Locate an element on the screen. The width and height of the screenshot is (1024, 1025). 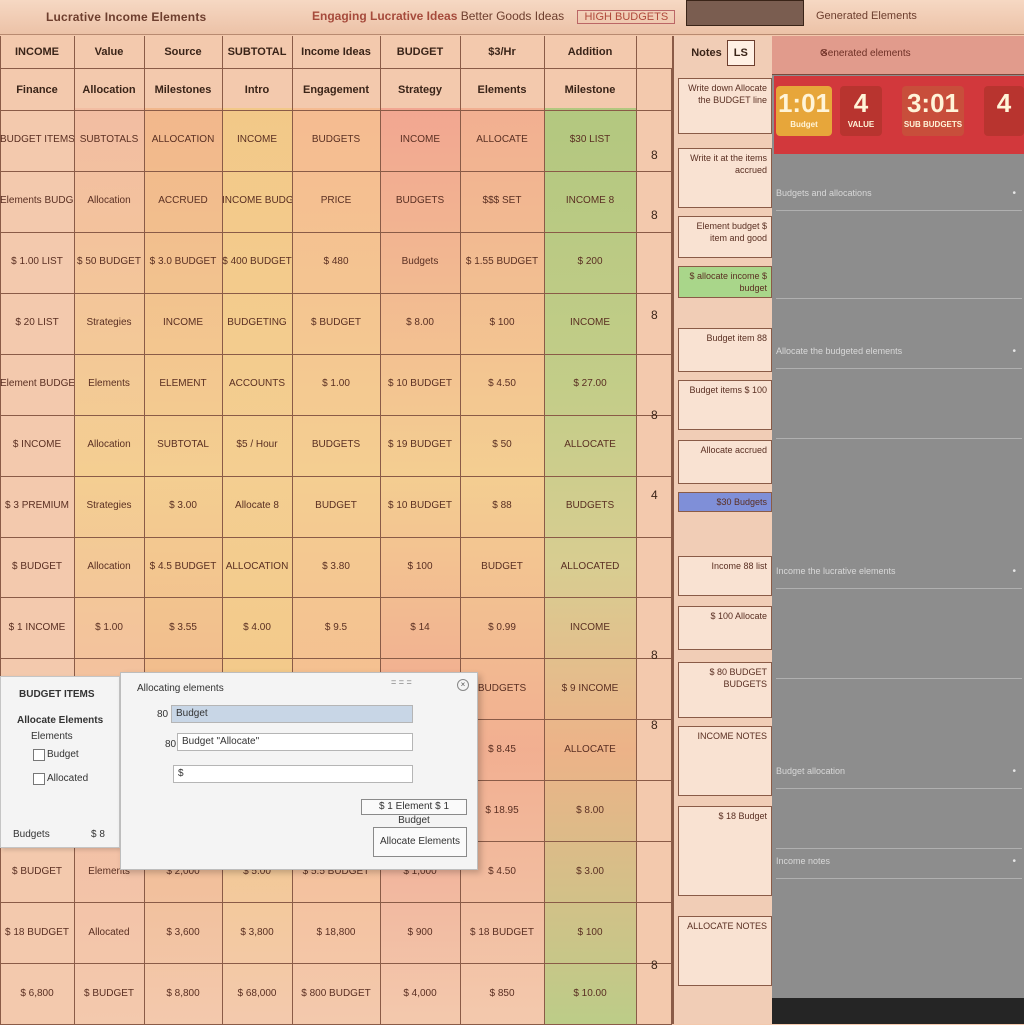
table-cell: $ 14 is located at coordinates (420, 628).